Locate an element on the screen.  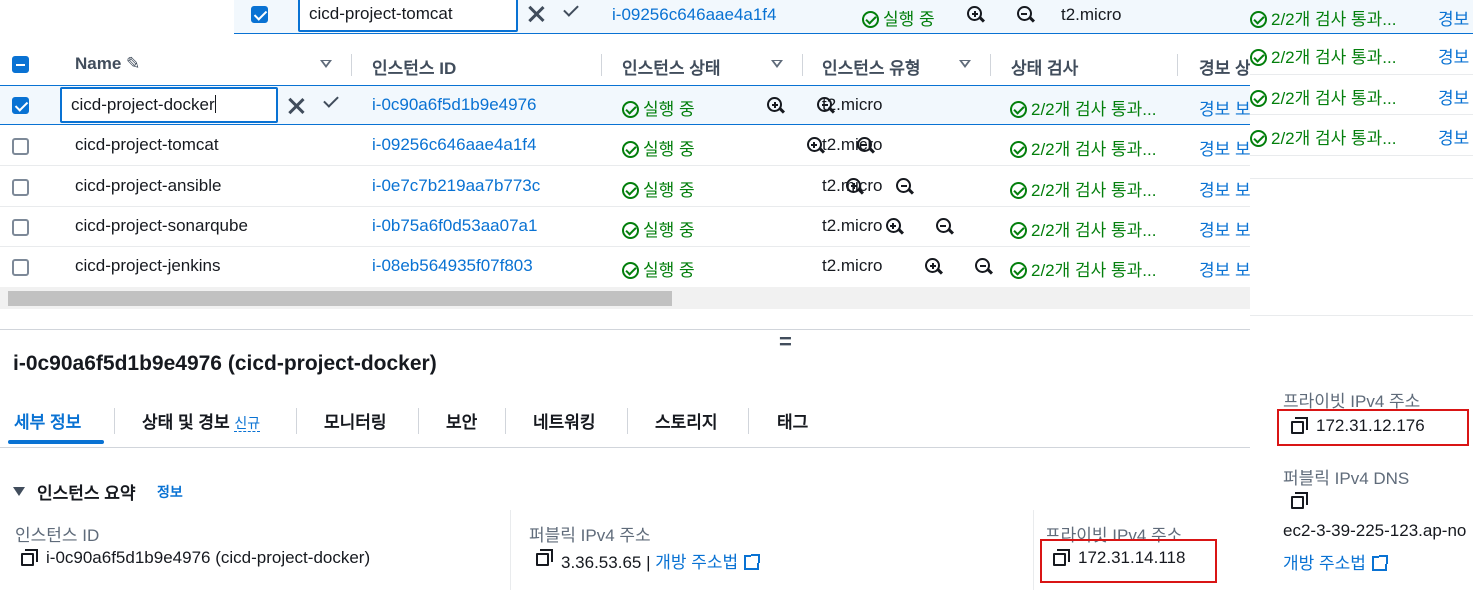
public-ipv4-value: 3.36.53.65 | 개방 주소법 is located at coordinates (661, 560).